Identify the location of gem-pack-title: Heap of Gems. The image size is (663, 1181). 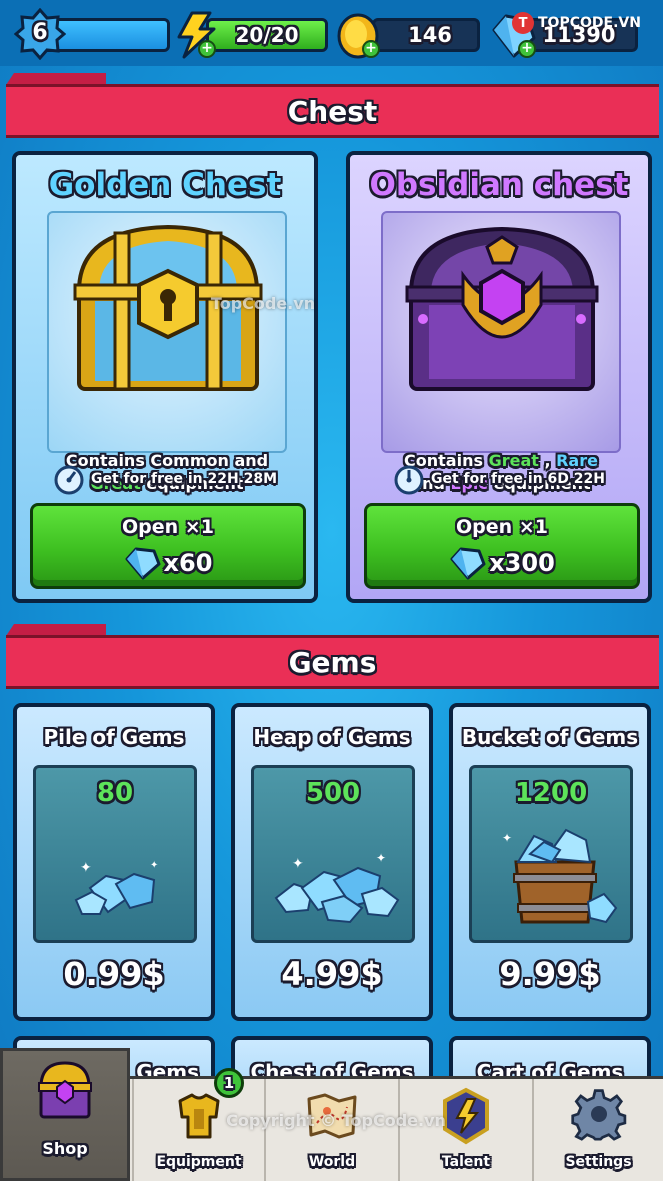
(332, 737).